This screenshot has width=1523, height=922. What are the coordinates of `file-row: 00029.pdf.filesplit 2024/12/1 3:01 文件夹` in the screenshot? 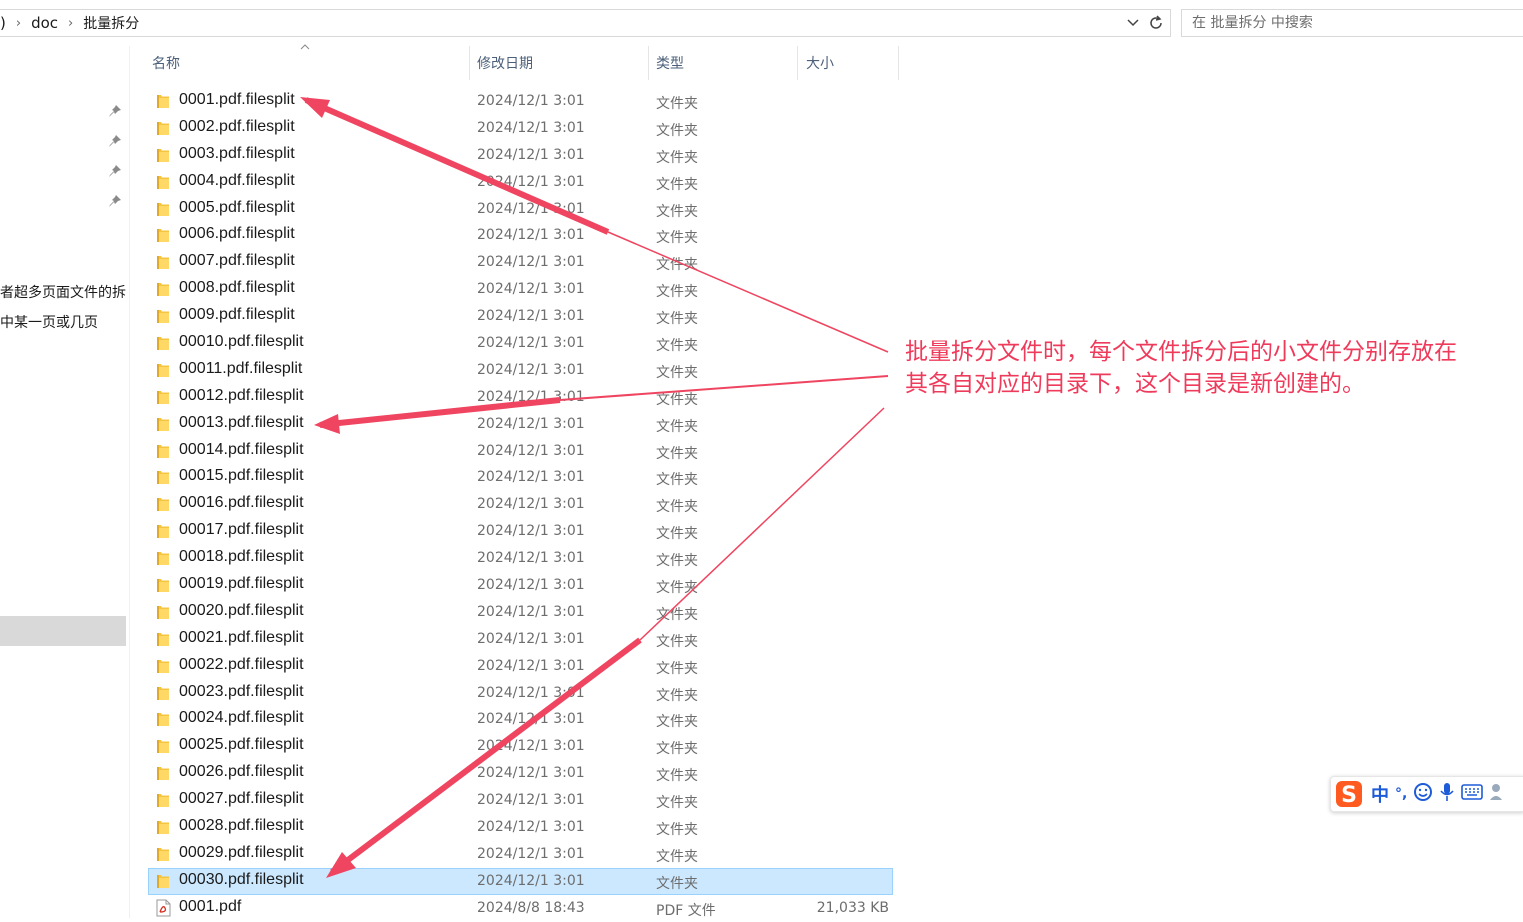 It's located at (520, 854).